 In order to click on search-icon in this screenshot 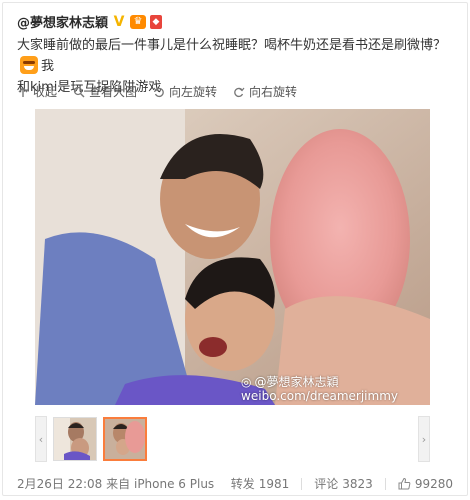, I will do `click(79, 91)`.